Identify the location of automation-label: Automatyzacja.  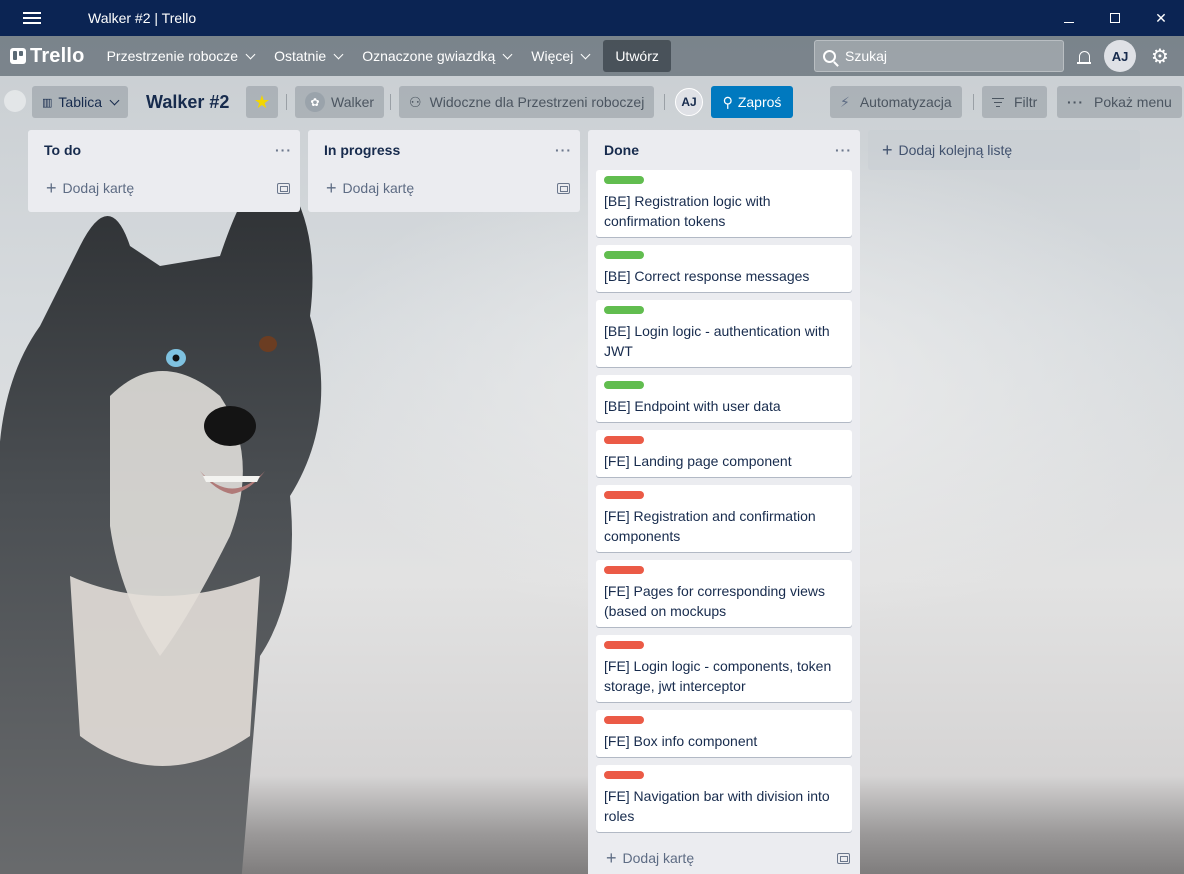
(905, 102).